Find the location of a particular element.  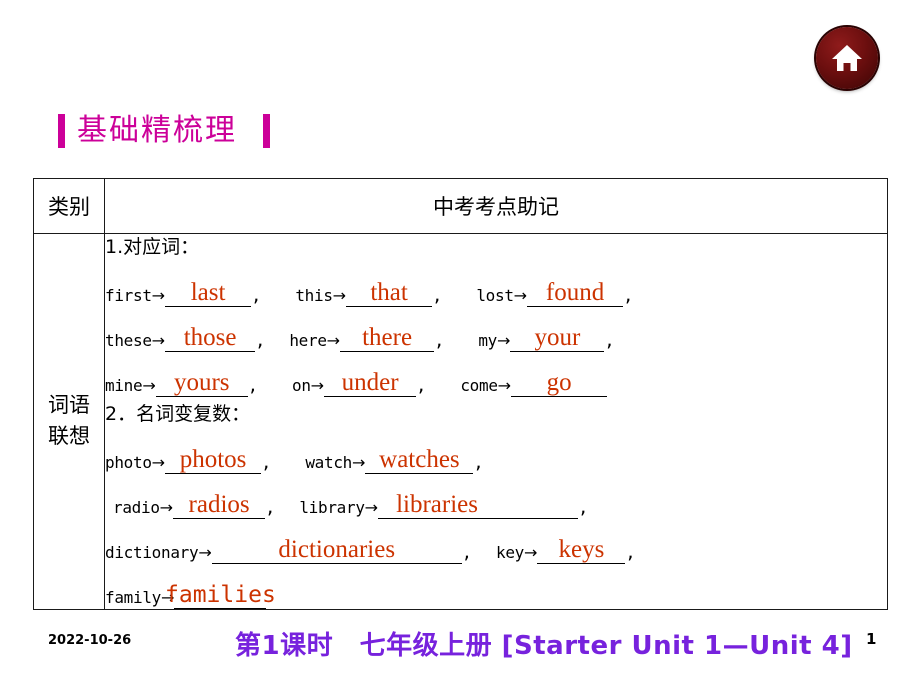

answer-text: watches is located at coordinates (419, 459).